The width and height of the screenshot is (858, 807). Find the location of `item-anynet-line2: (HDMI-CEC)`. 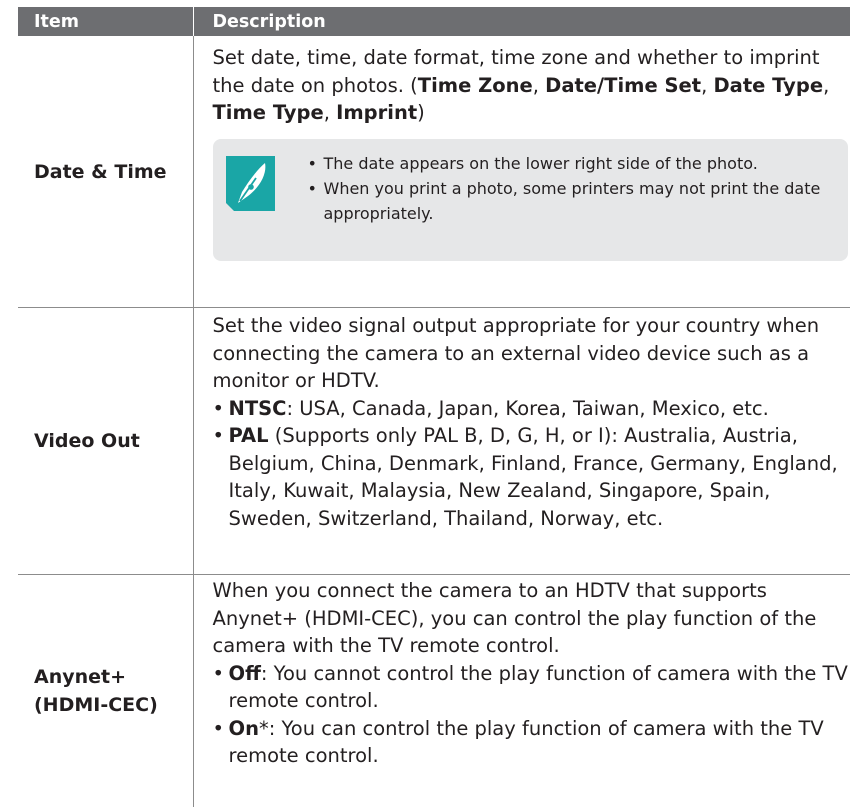

item-anynet-line2: (HDMI-CEC) is located at coordinates (96, 705).